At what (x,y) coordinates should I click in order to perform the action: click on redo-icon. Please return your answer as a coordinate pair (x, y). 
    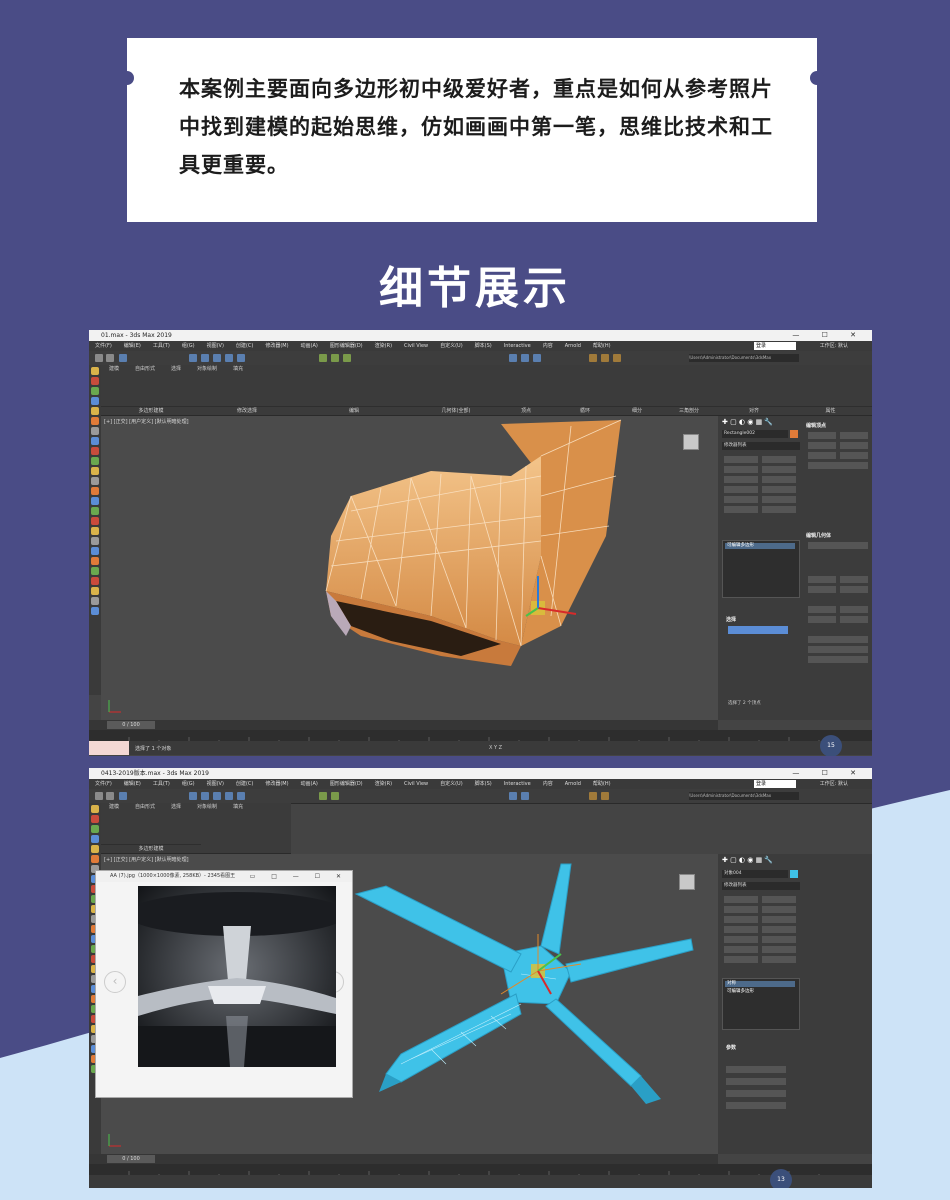
    Looking at the image, I should click on (110, 358).